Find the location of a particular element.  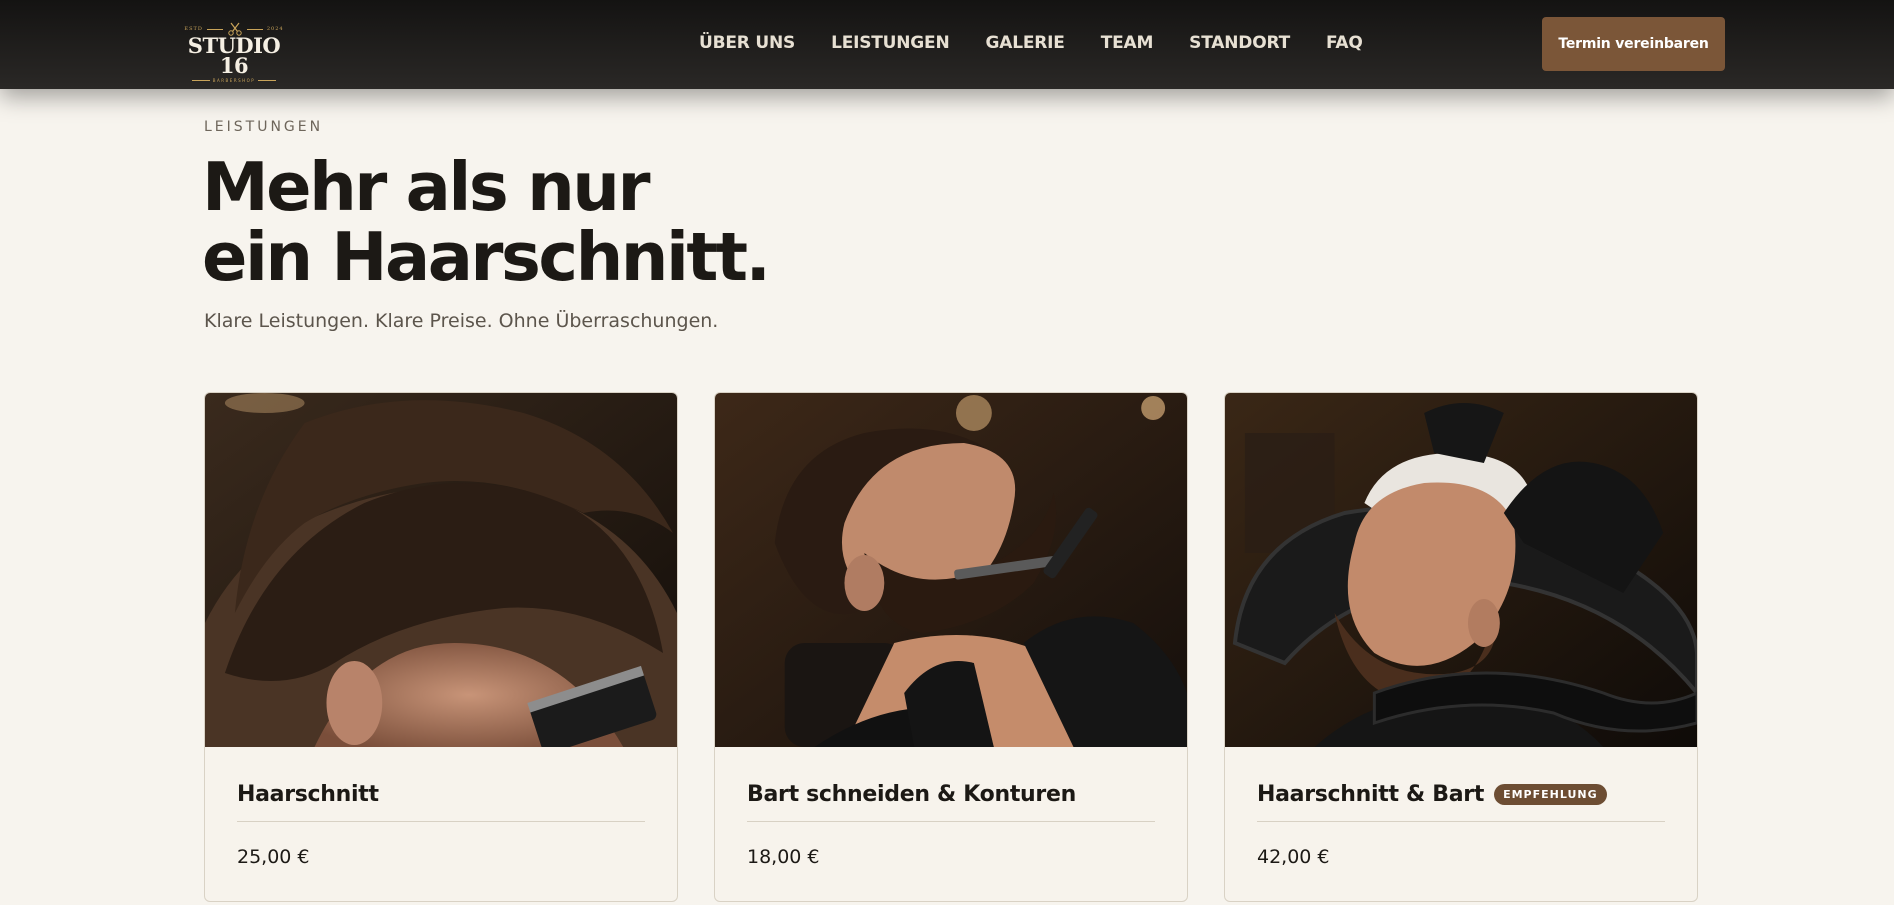

card-price: 18,00 € is located at coordinates (783, 857).